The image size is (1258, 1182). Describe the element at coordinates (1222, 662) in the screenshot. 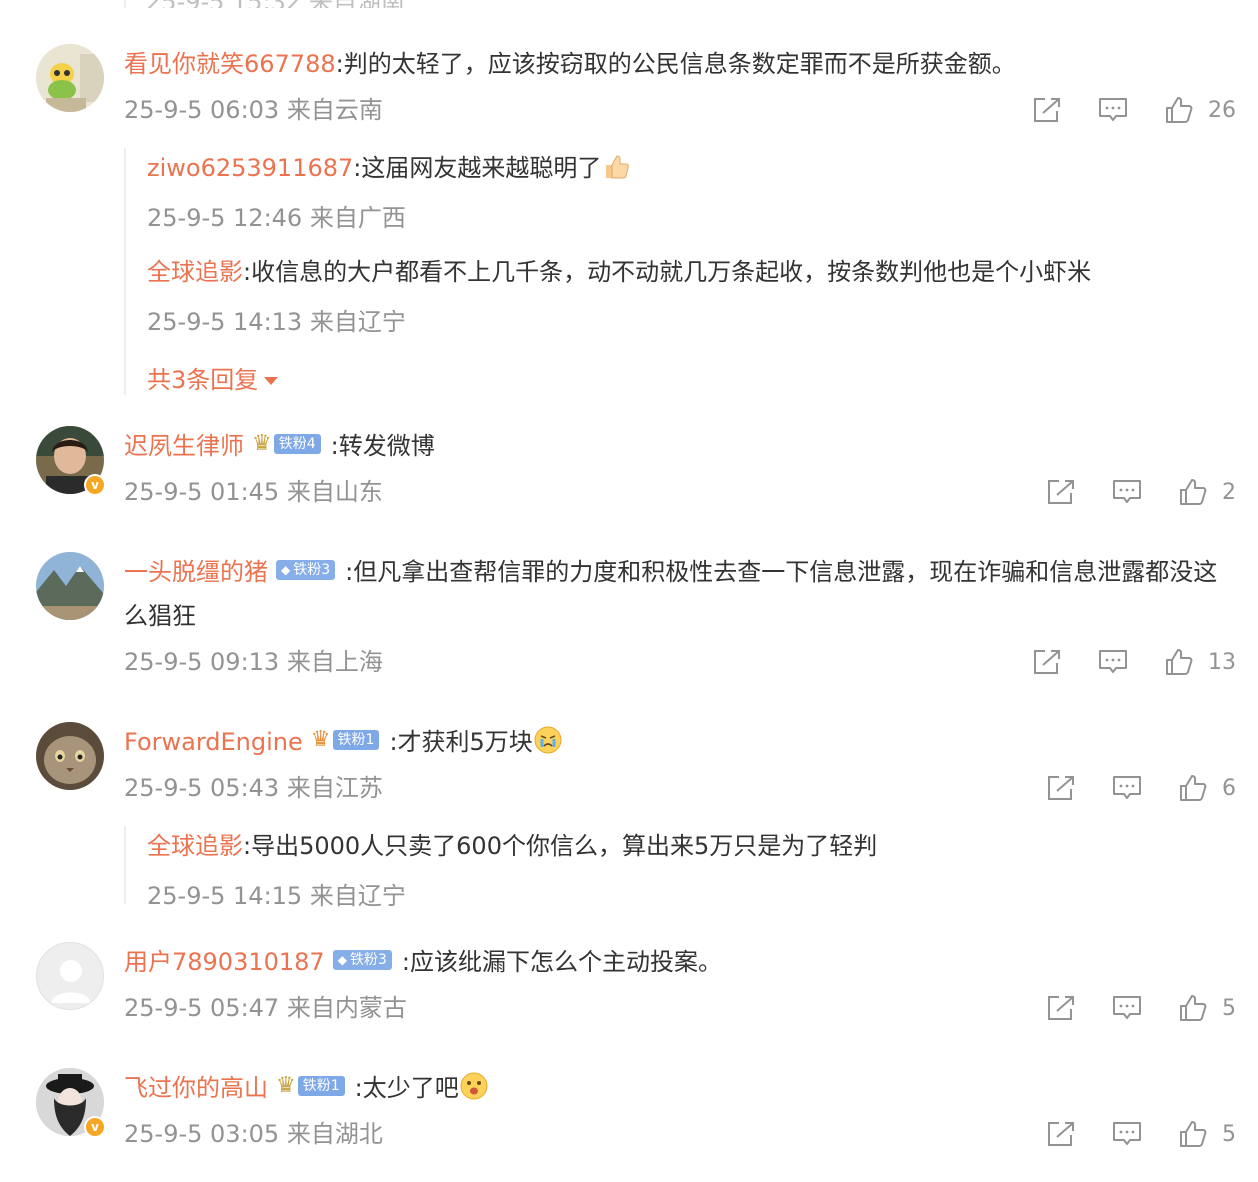

I see `like-count: 13` at that location.